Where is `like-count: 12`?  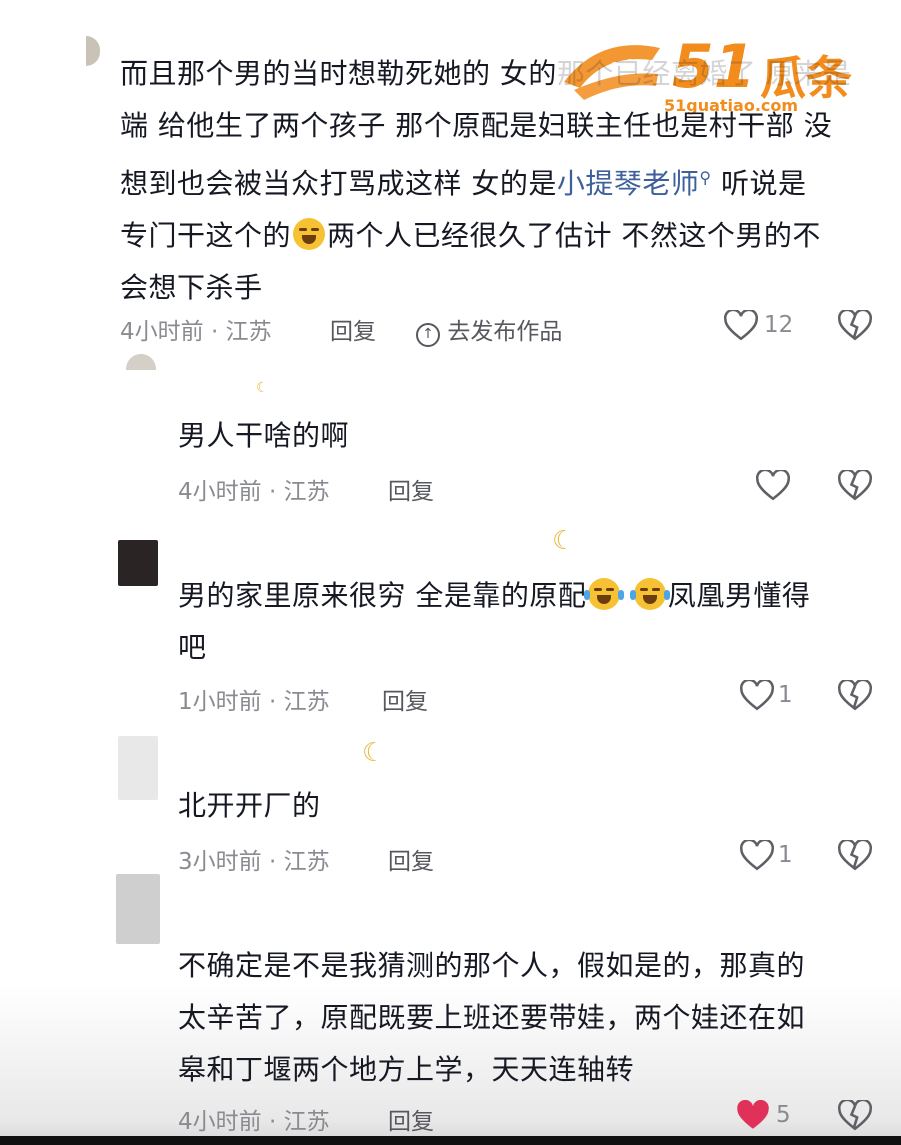 like-count: 12 is located at coordinates (779, 325).